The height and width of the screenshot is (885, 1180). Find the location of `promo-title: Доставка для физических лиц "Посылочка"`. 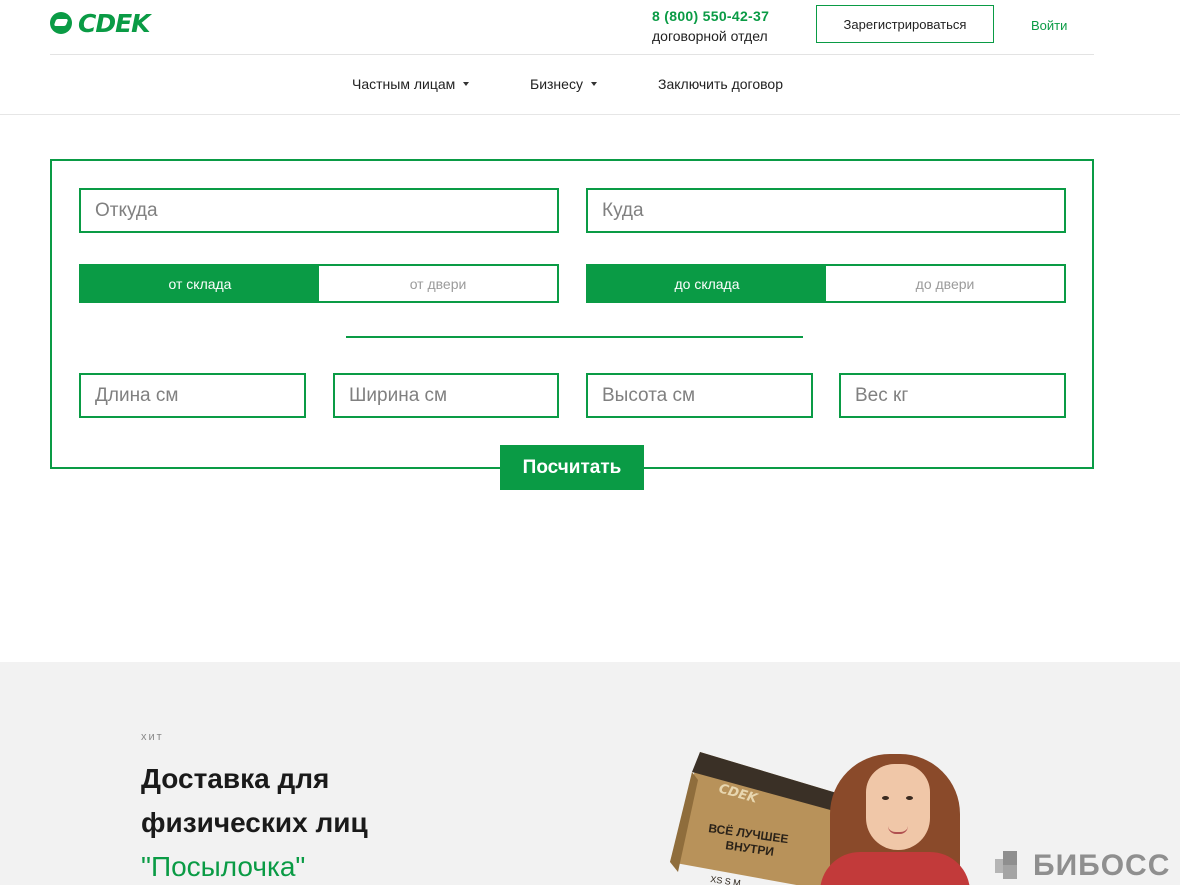

promo-title: Доставка для физических лиц "Посылочка" is located at coordinates (254, 821).